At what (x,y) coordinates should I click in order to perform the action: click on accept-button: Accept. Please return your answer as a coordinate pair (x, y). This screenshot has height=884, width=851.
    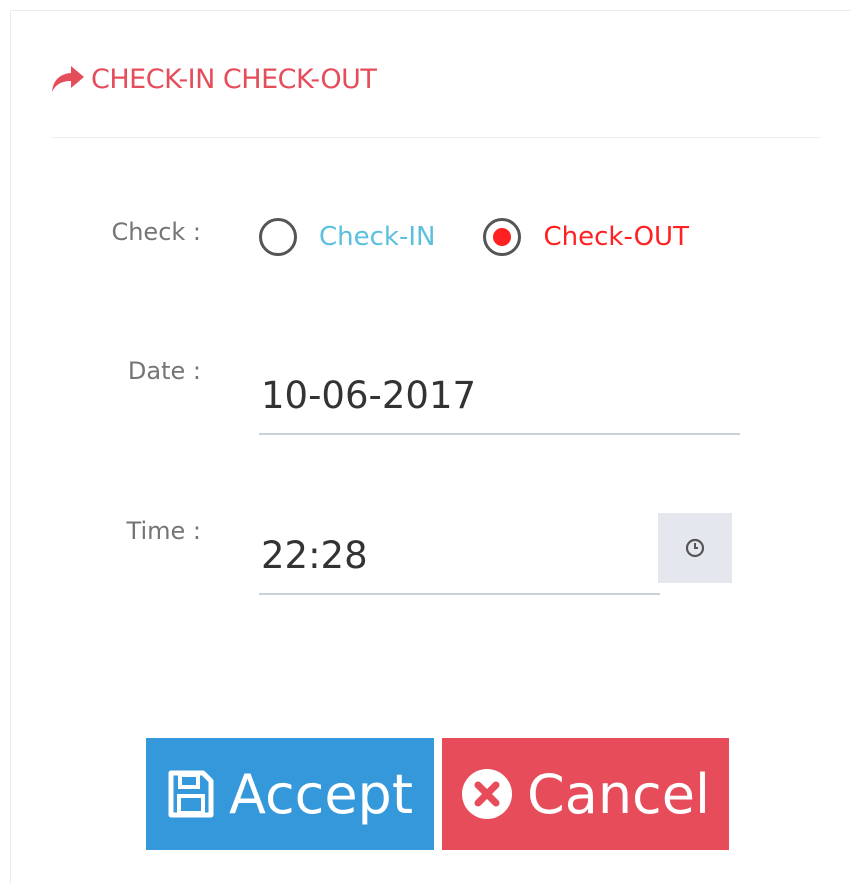
    Looking at the image, I should click on (290, 794).